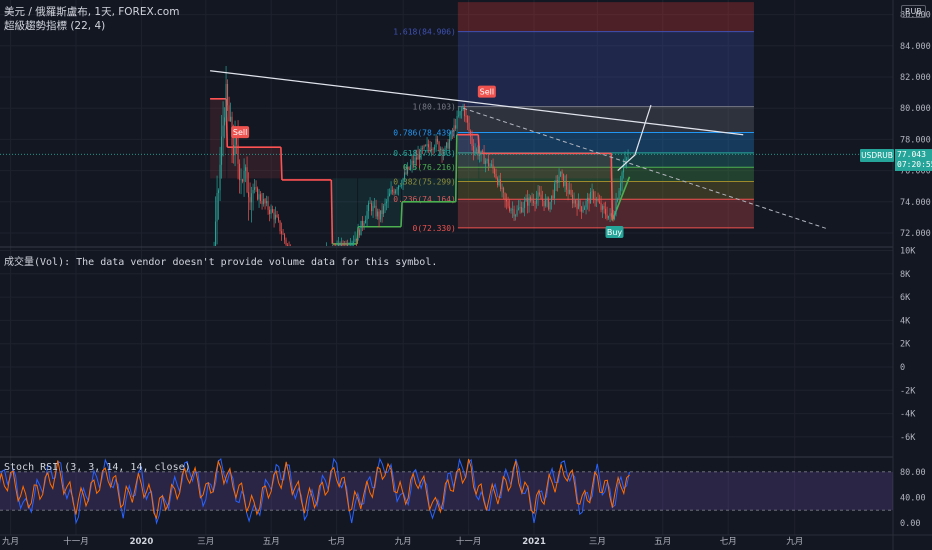 This screenshot has height=550, width=932. I want to click on chart-header: 美元 / 俄羅斯盧布, 1天, FOREX.com 超級趨勢指標 (22, 4), so click(91, 19).